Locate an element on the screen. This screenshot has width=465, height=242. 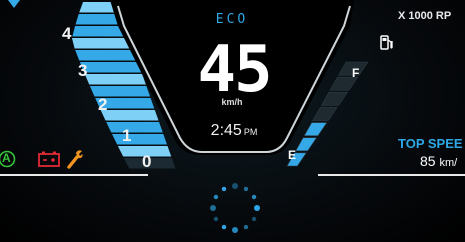
top-speed-value: 85 is located at coordinates (428, 161).